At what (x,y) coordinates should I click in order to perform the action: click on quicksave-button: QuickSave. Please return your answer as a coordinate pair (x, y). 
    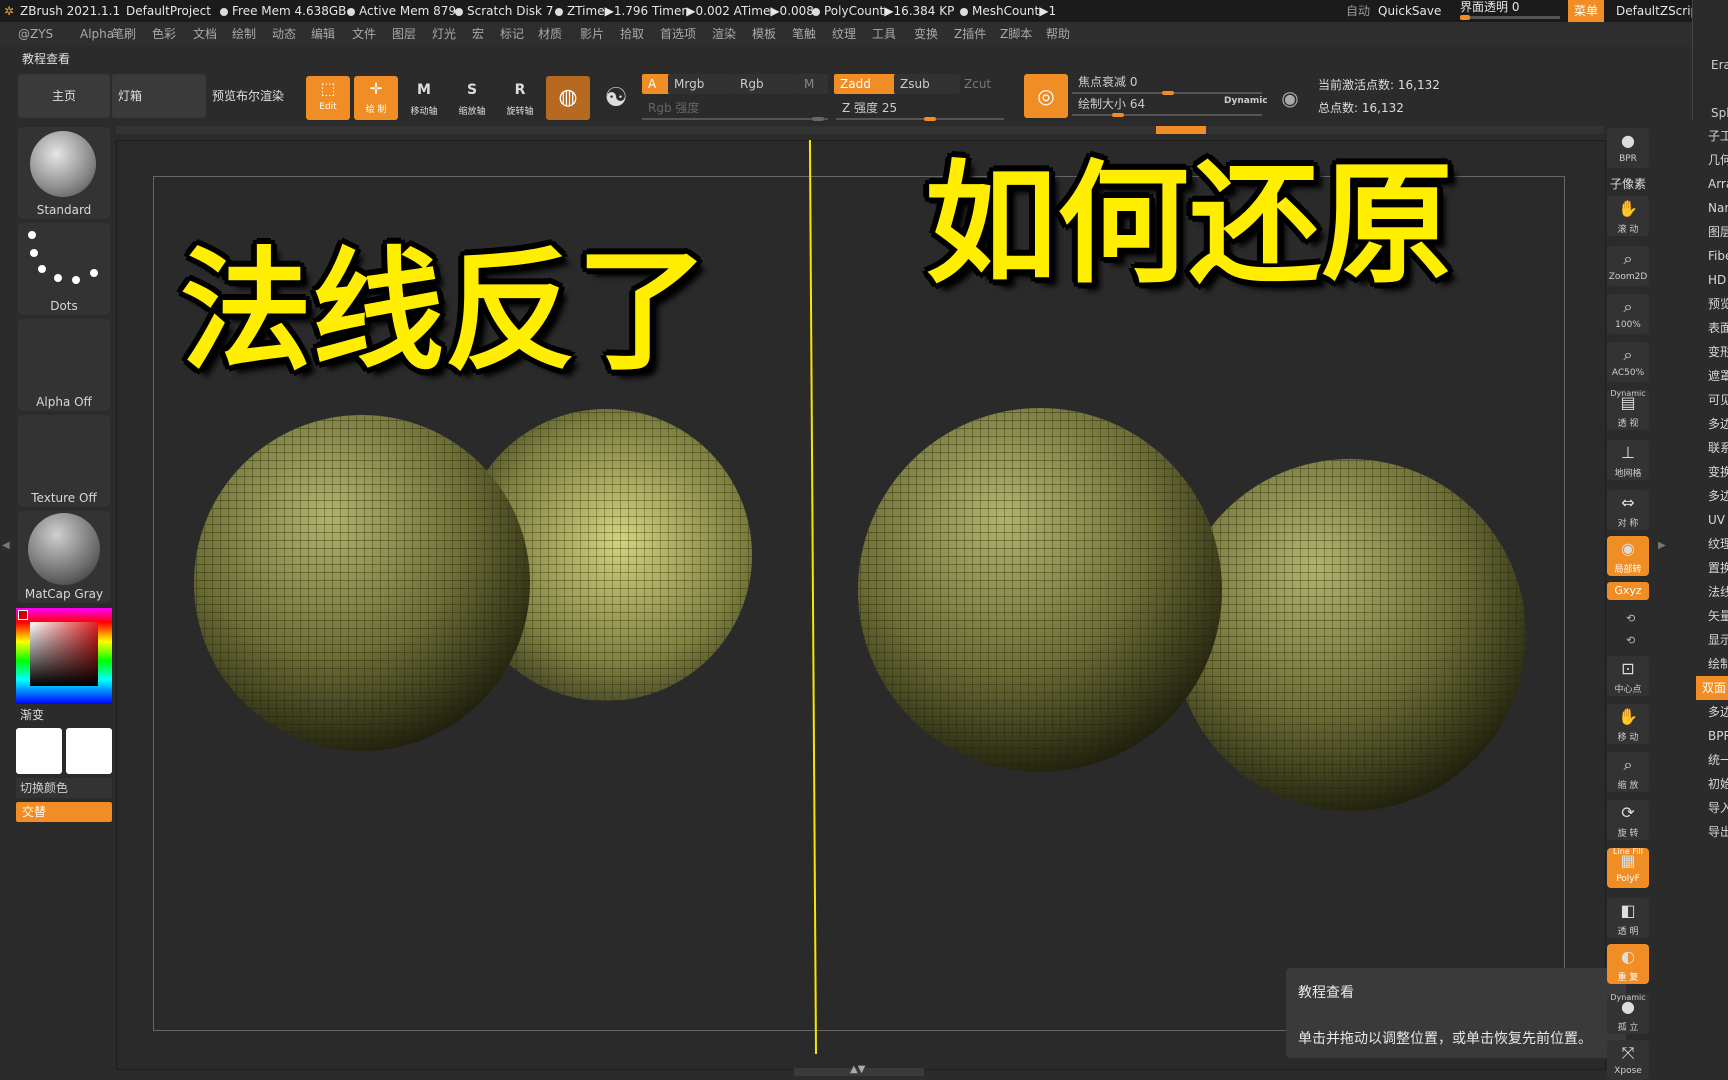
    Looking at the image, I should click on (1409, 11).